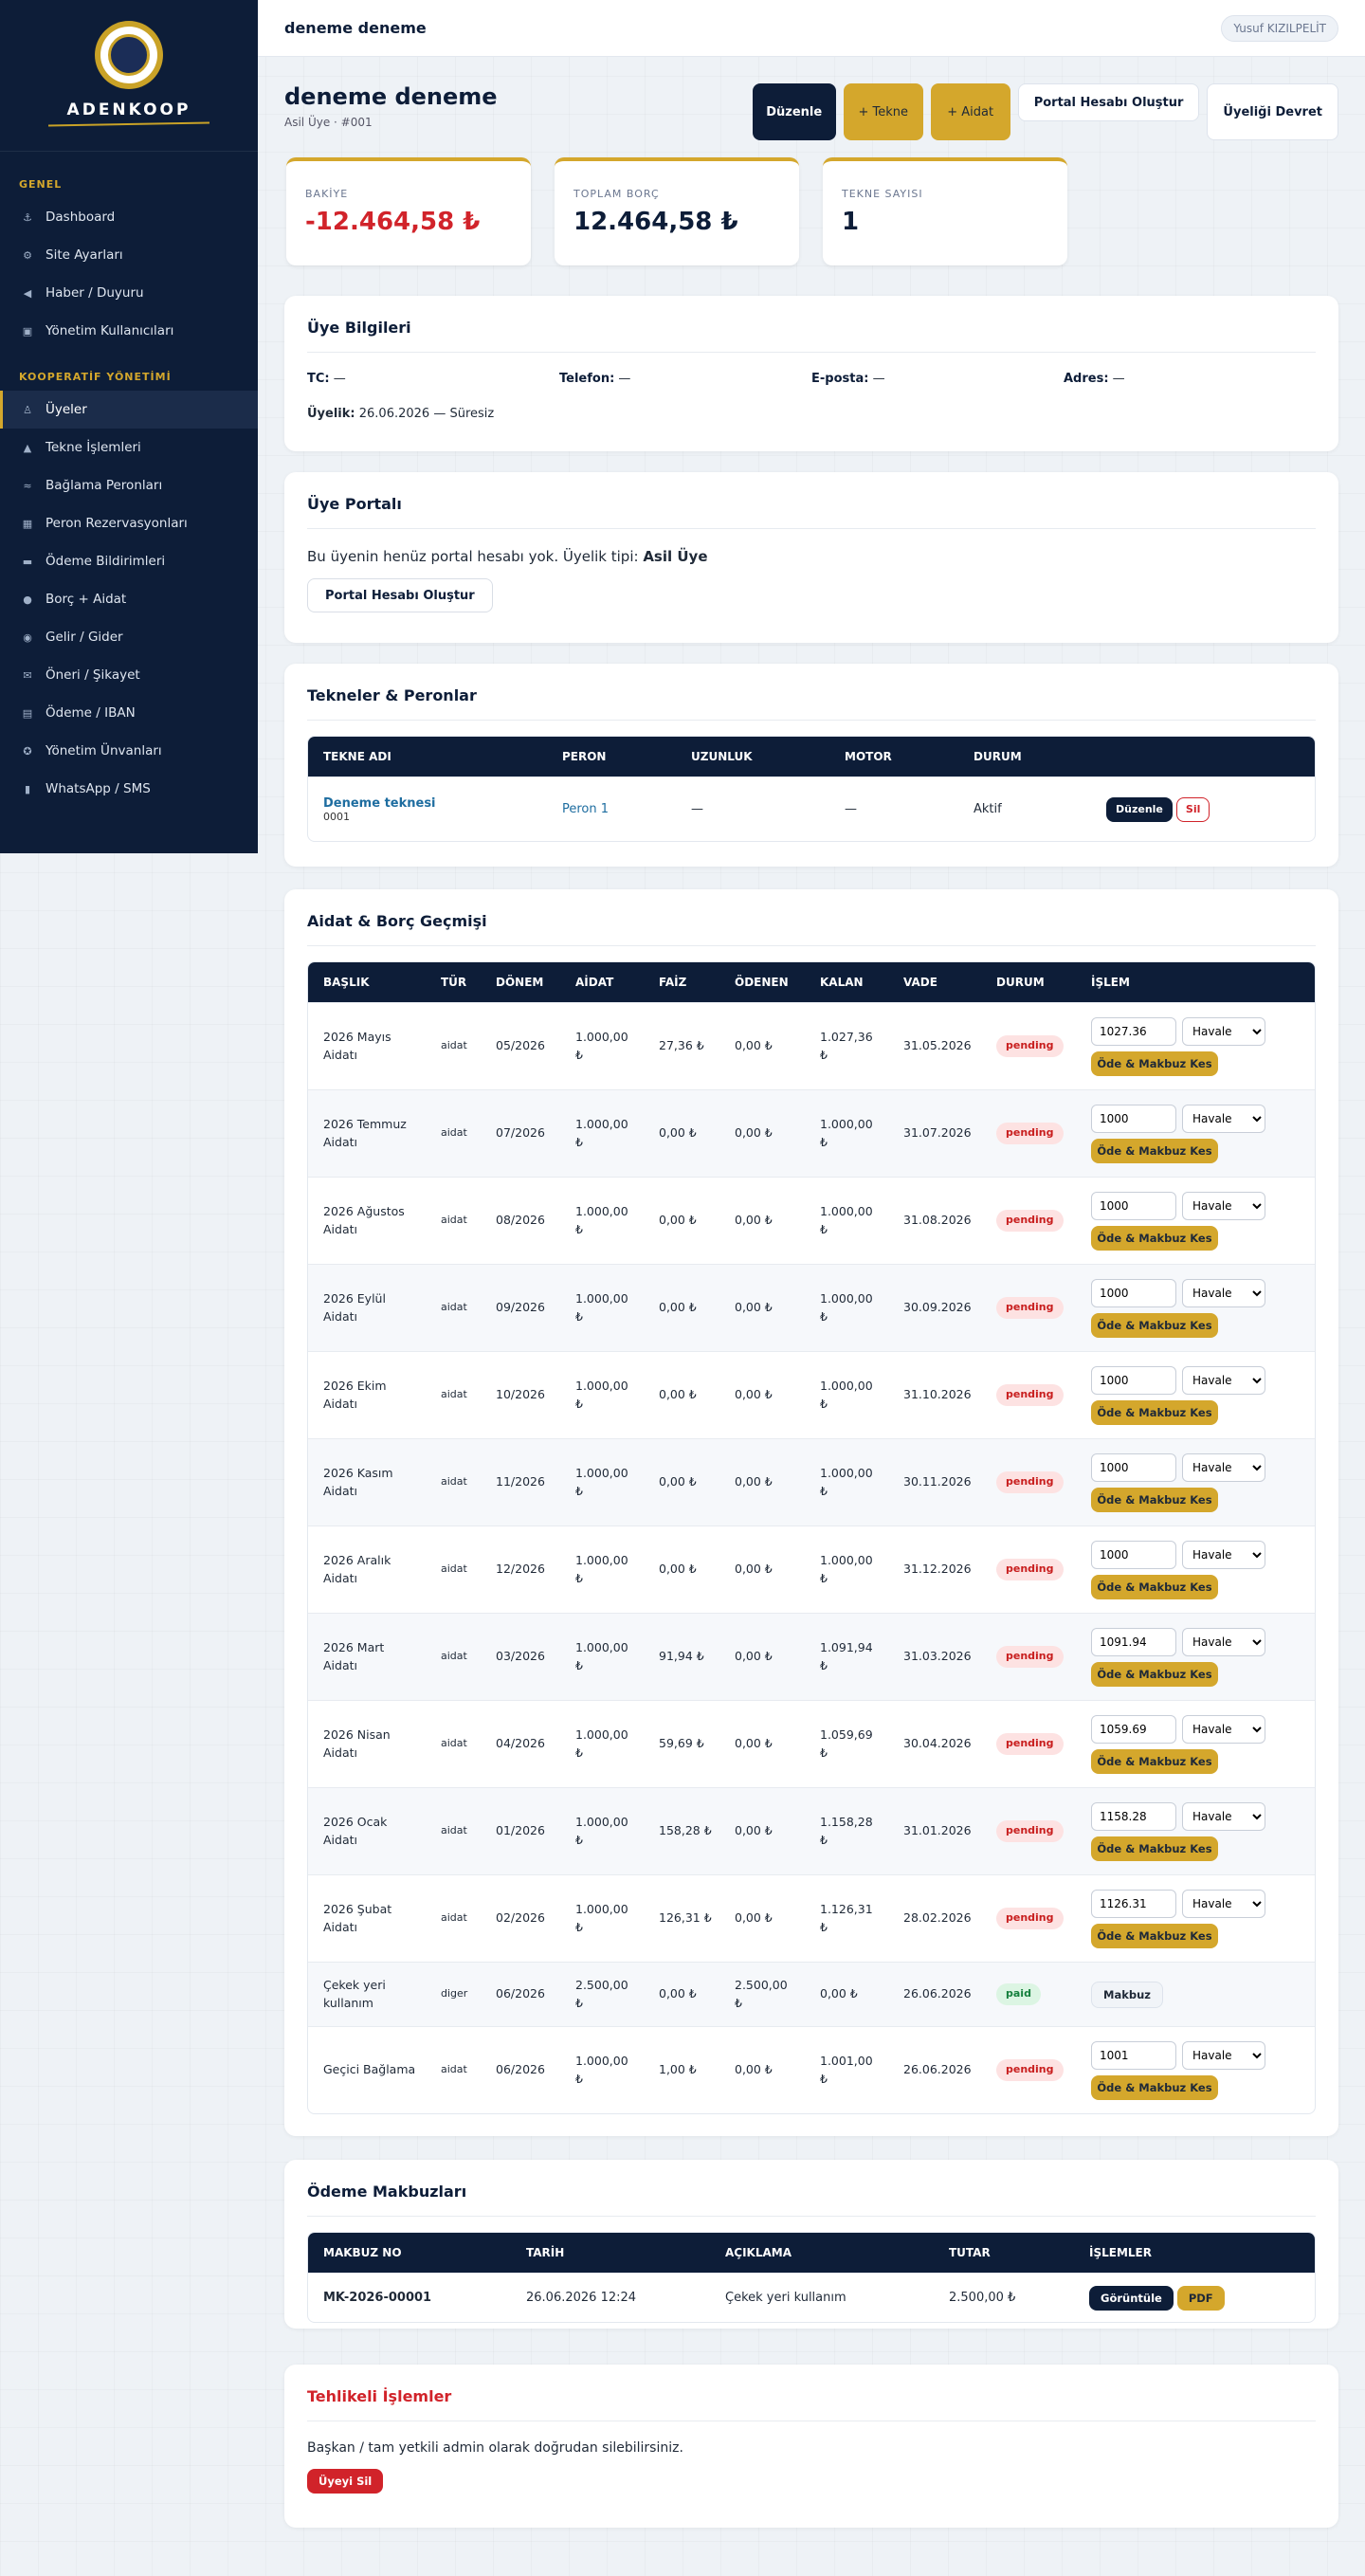  I want to click on debt-interest: 1,00 ₺, so click(681, 2069).